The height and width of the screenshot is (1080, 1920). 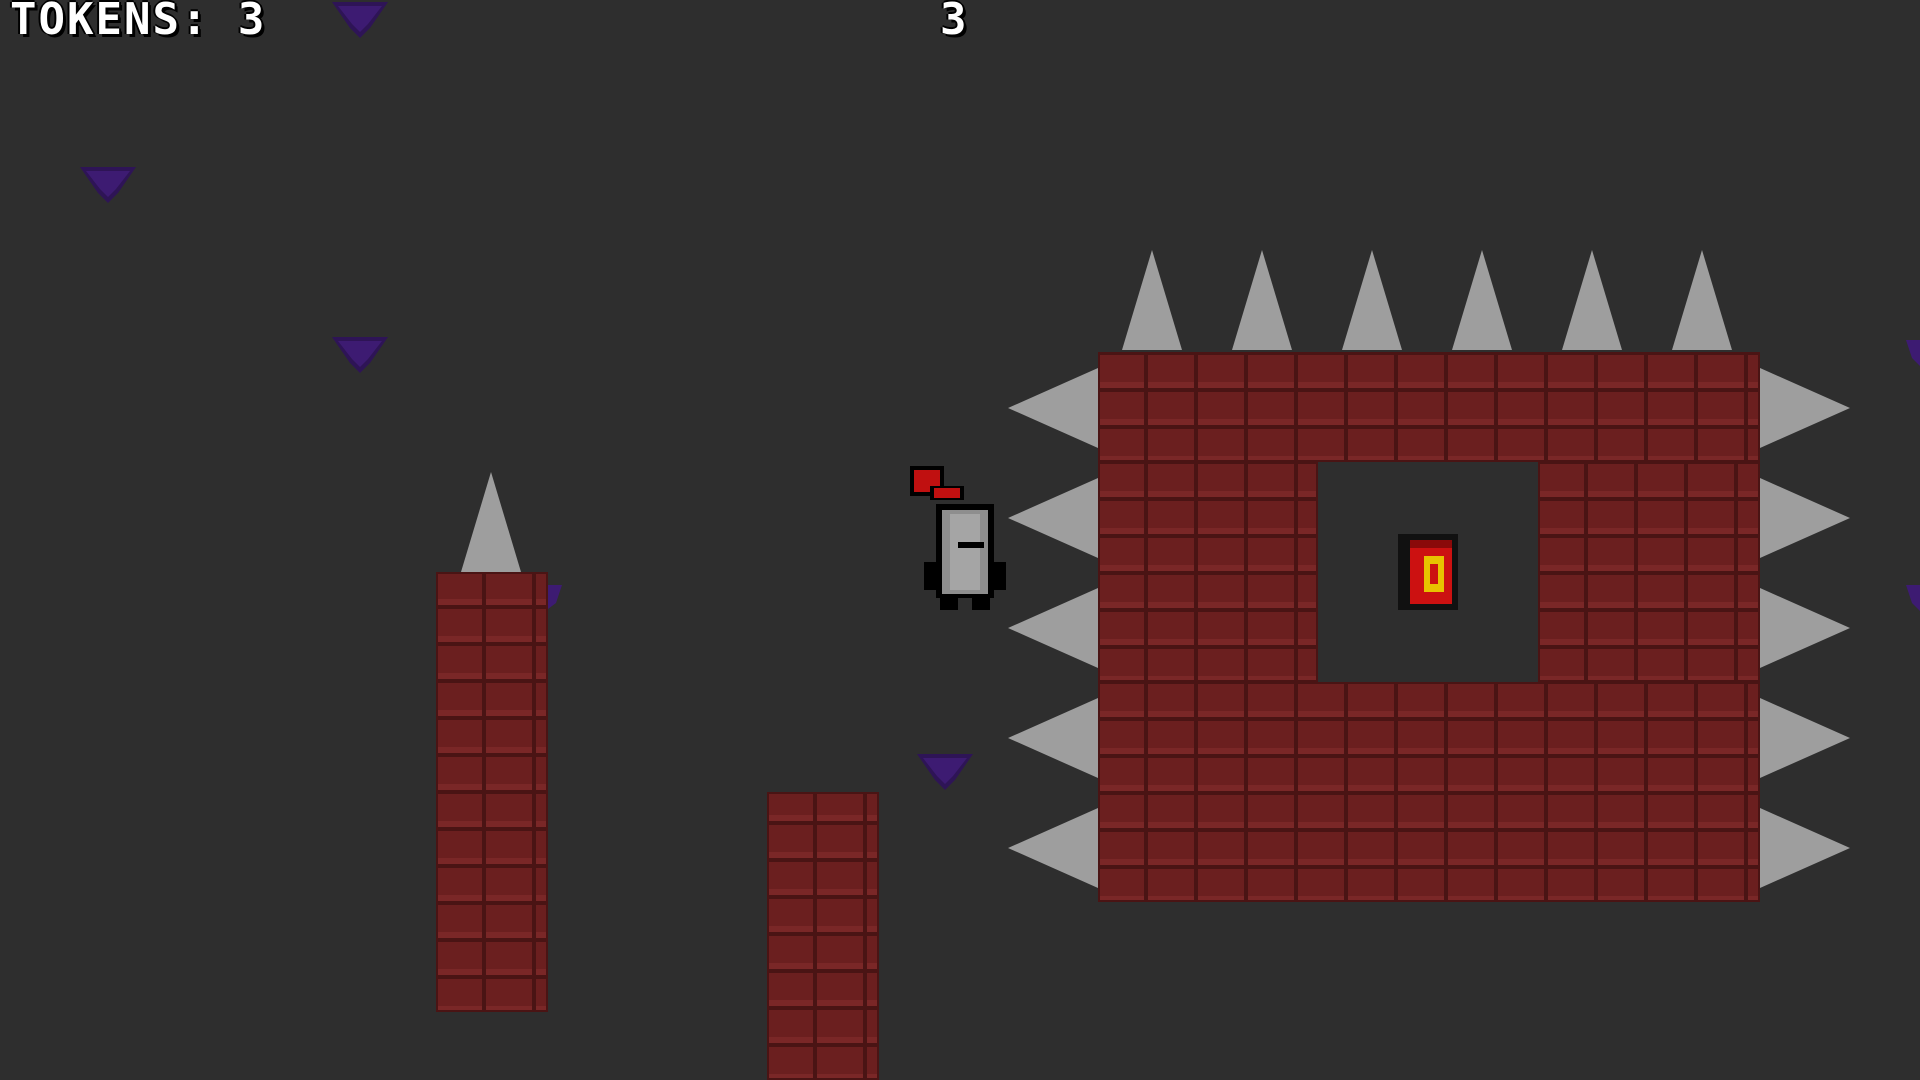 I want to click on brick-pillar-left, so click(x=492, y=792).